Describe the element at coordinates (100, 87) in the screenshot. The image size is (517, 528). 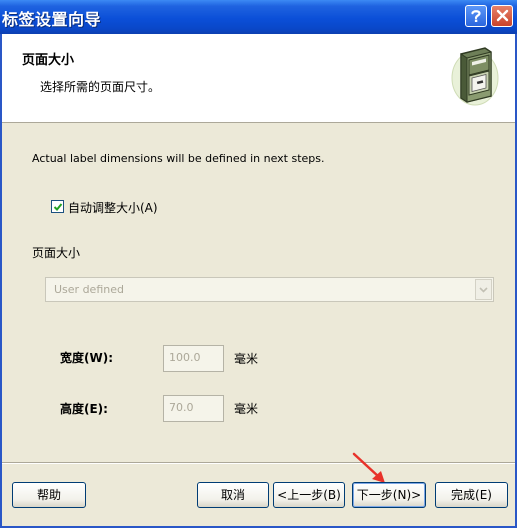
I see `step-subtitle: 选择所需的页面尺寸。` at that location.